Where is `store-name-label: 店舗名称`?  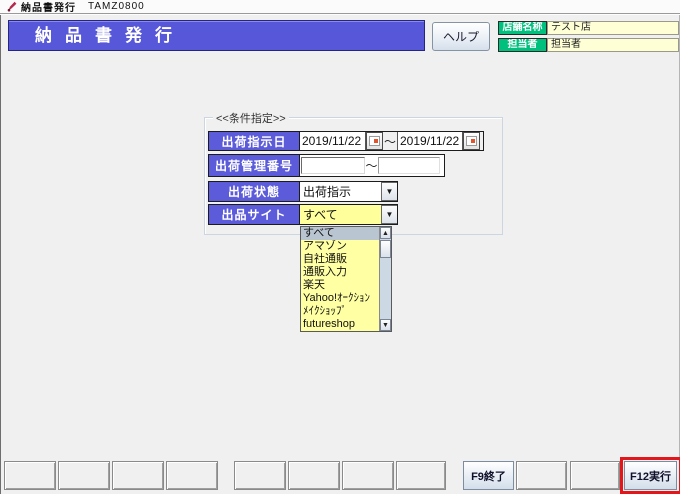
store-name-label: 店舗名称 is located at coordinates (522, 28).